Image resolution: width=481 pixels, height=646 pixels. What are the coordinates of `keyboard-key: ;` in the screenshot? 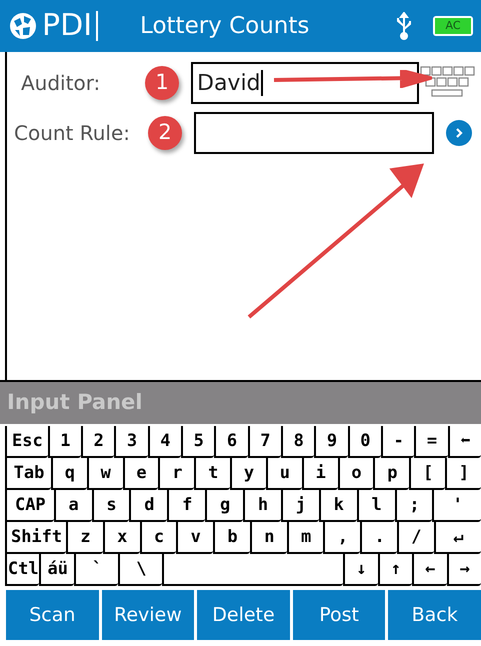 It's located at (413, 506).